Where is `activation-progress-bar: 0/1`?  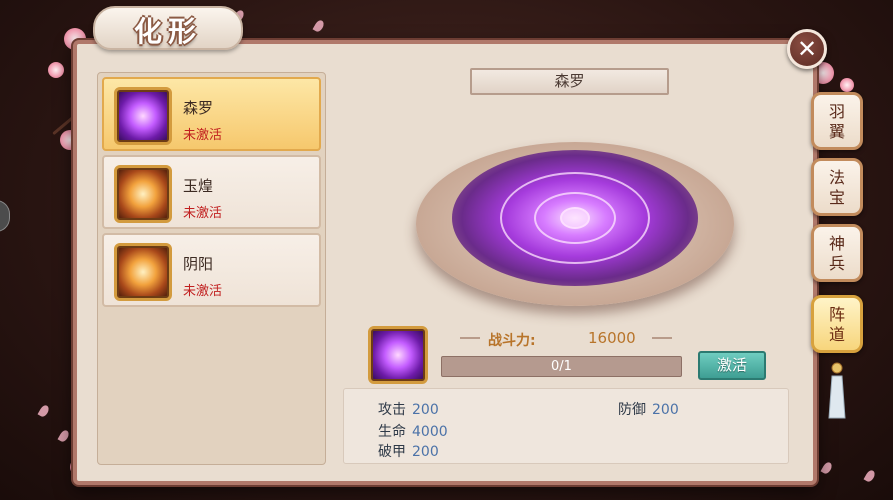 activation-progress-bar: 0/1 is located at coordinates (561, 366).